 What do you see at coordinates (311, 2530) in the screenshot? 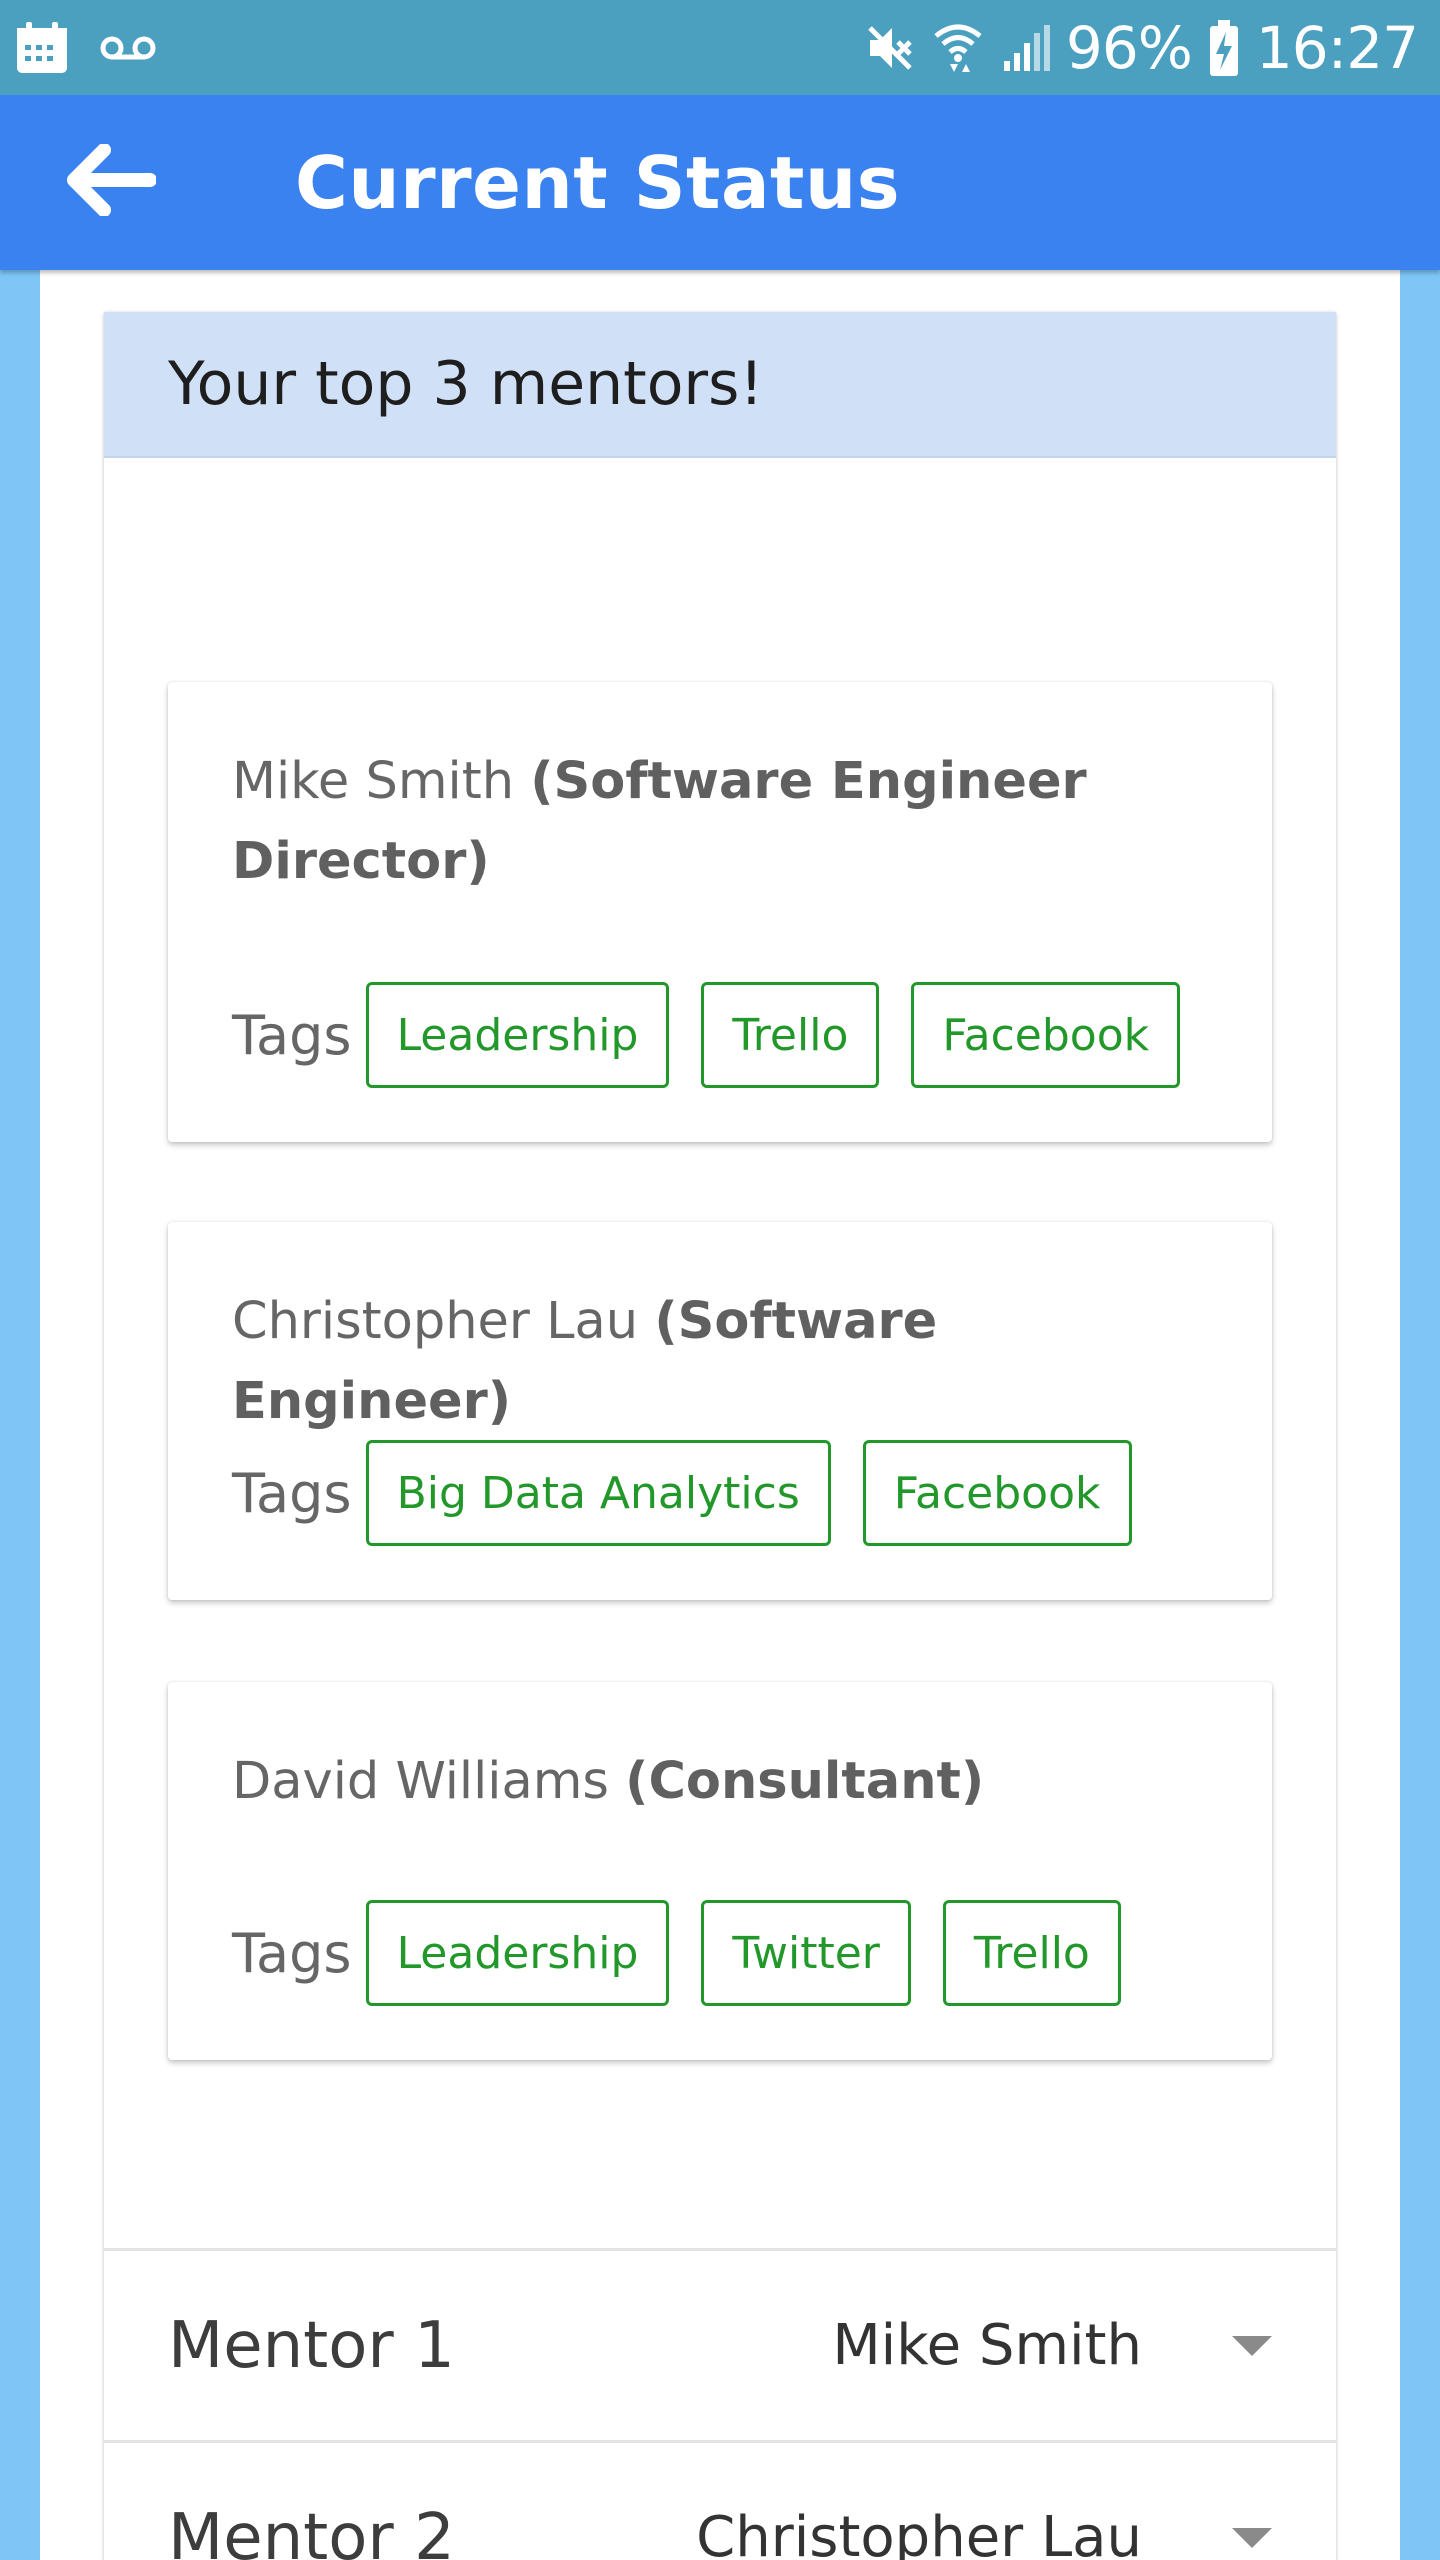
I see `mentor-2-label: Mentor 2` at bounding box center [311, 2530].